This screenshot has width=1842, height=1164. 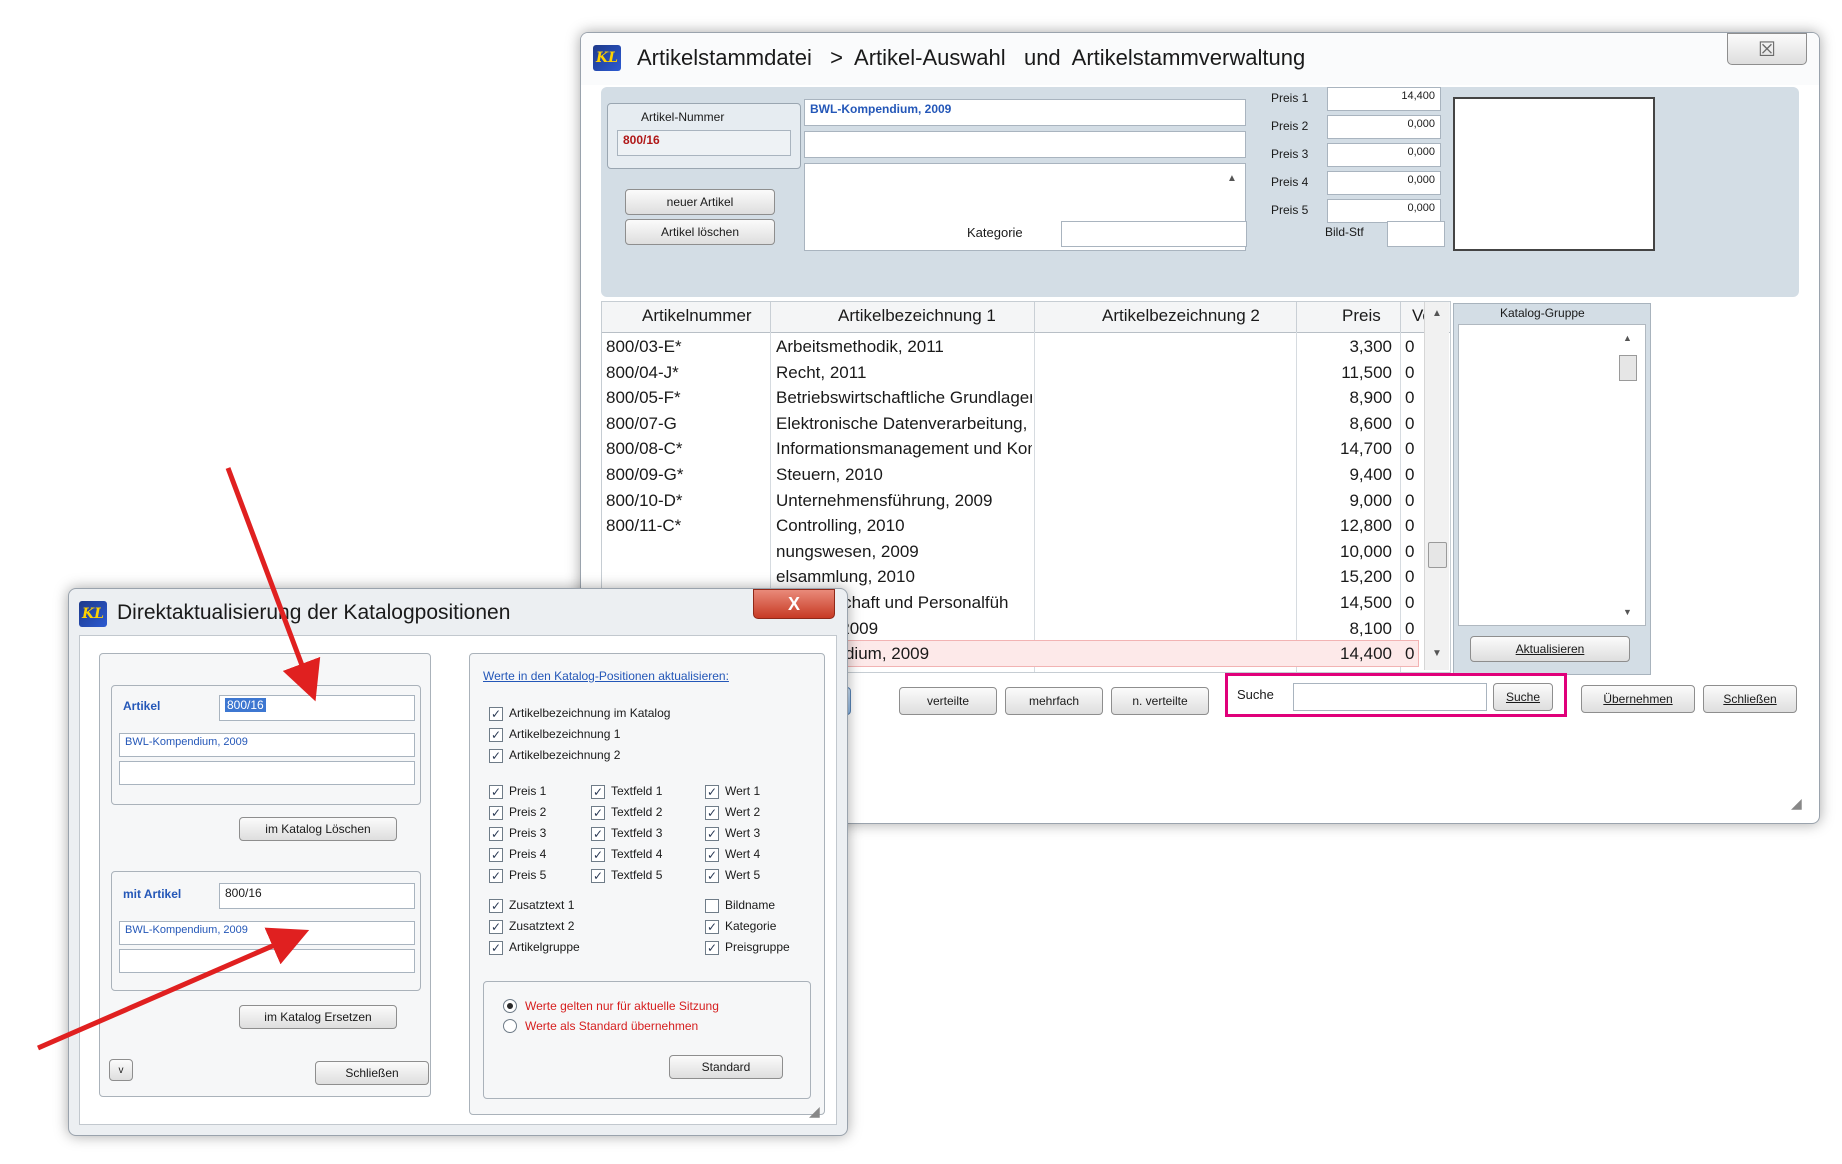 I want to click on arrow-to-artikel-field, so click(x=273, y=584).